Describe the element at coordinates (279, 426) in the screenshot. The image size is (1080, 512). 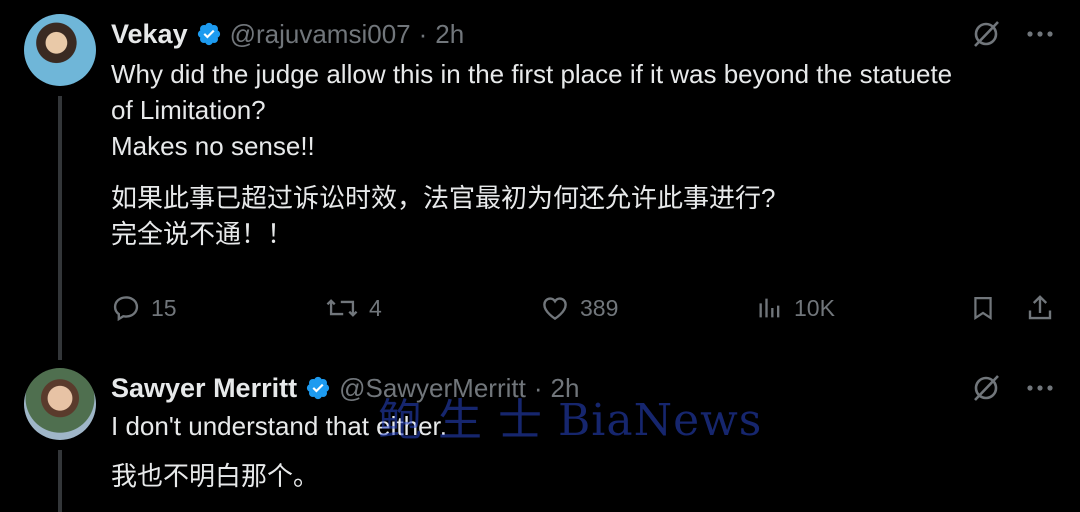
I see `tweet-text-en: I don't understand that either.` at that location.